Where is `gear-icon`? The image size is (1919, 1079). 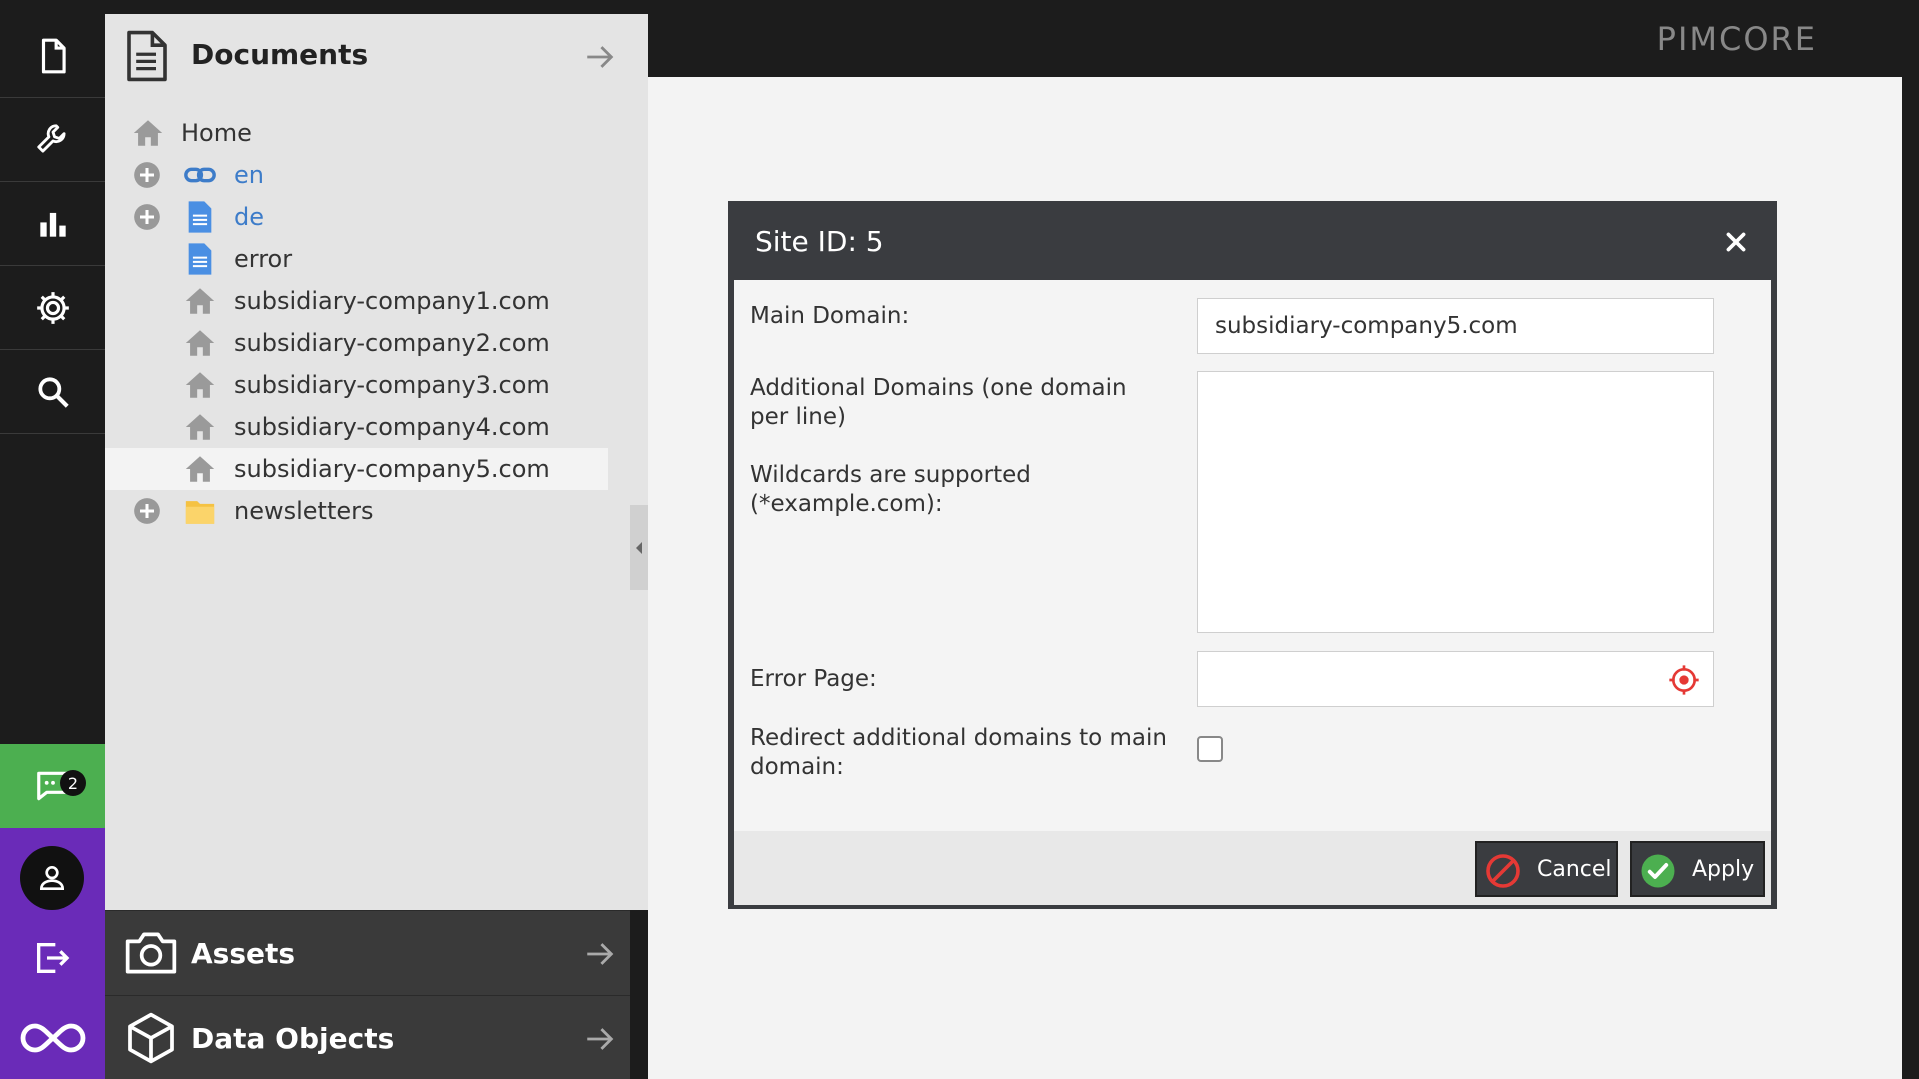 gear-icon is located at coordinates (52, 307).